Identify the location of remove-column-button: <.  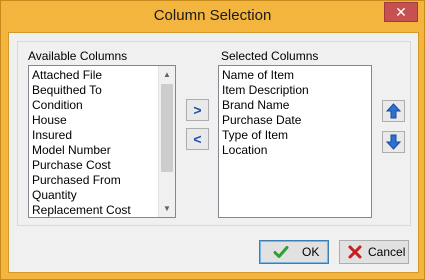
(197, 139).